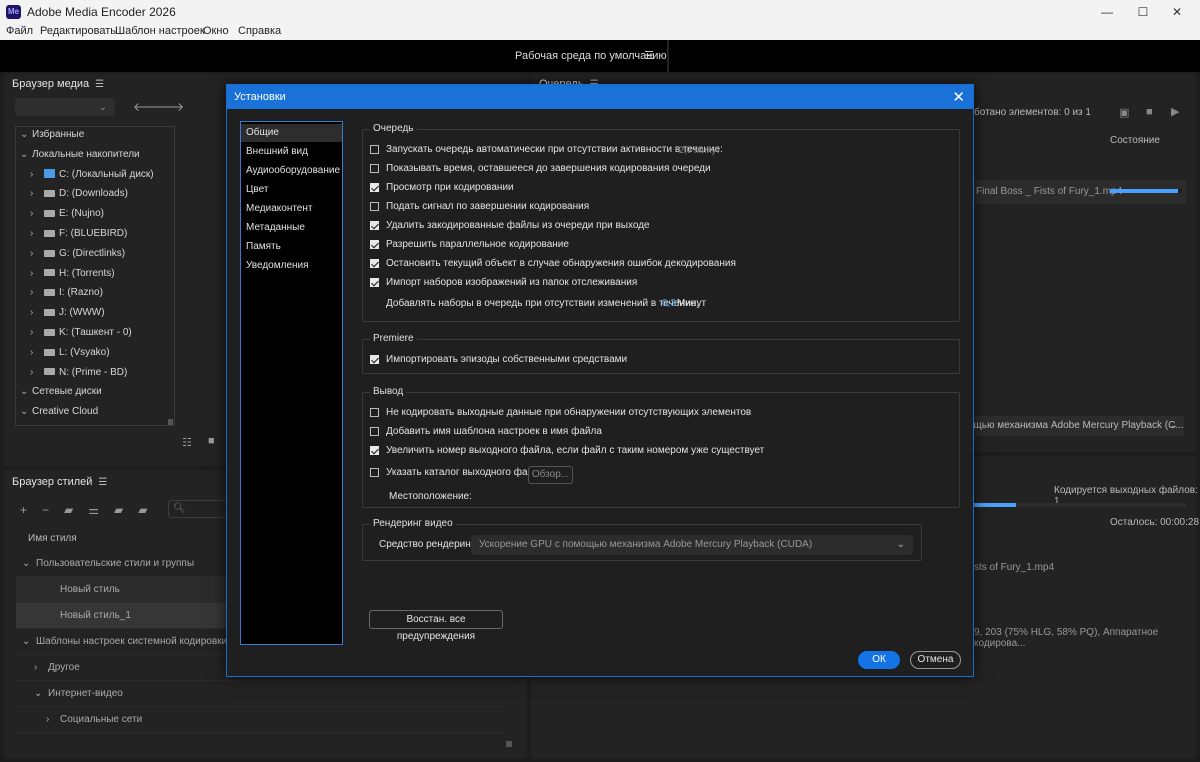  What do you see at coordinates (67, 316) in the screenshot?
I see `media-tree-item: › J: (WWW)` at bounding box center [67, 316].